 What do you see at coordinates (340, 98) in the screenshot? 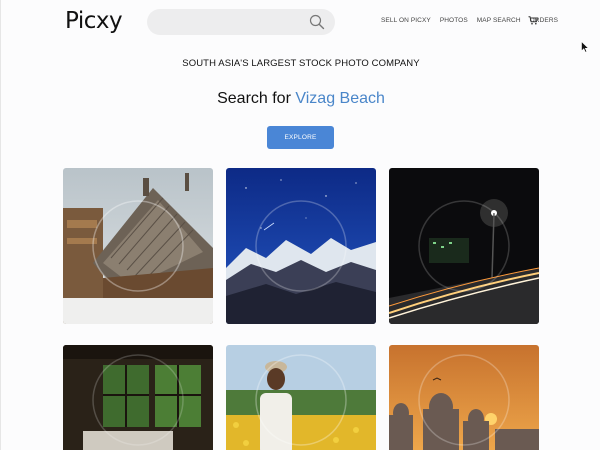
I see `headline-query: Vizag Beach` at bounding box center [340, 98].